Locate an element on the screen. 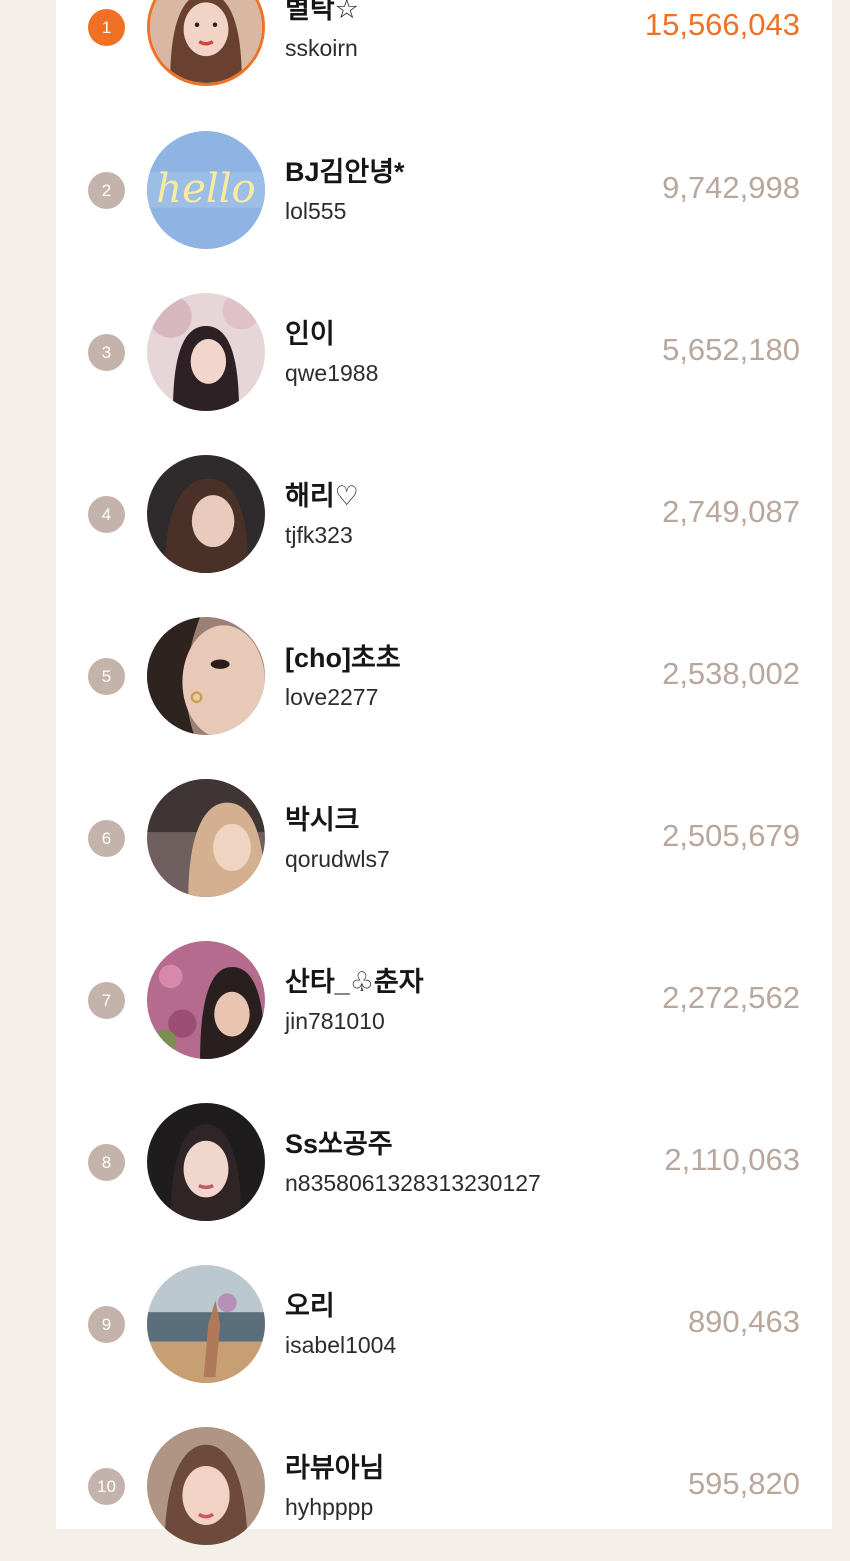 This screenshot has width=850, height=1561. streamer-name: [cho]초초 is located at coordinates (343, 658).